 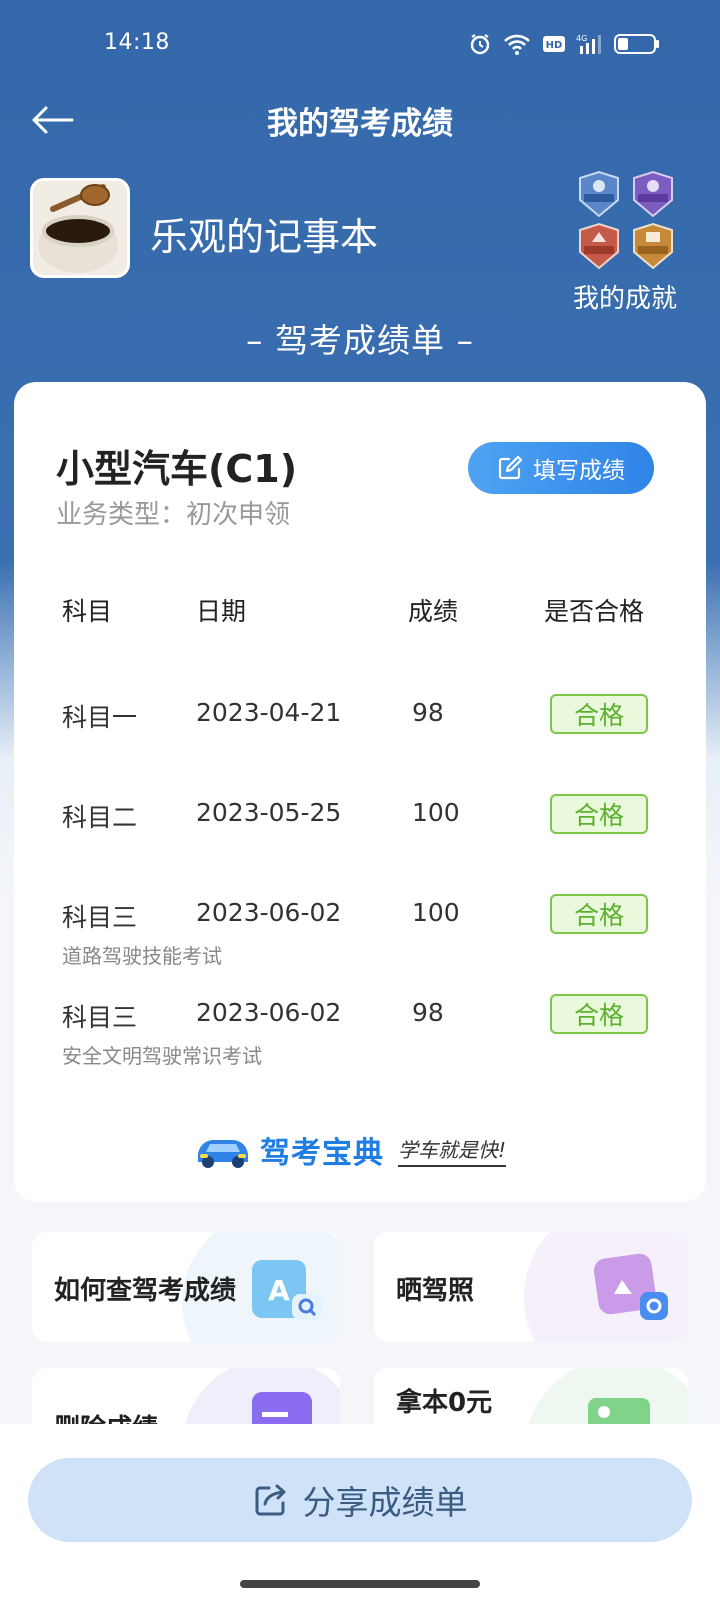 What do you see at coordinates (444, 1403) in the screenshot?
I see `tile-label: 拿本0元` at bounding box center [444, 1403].